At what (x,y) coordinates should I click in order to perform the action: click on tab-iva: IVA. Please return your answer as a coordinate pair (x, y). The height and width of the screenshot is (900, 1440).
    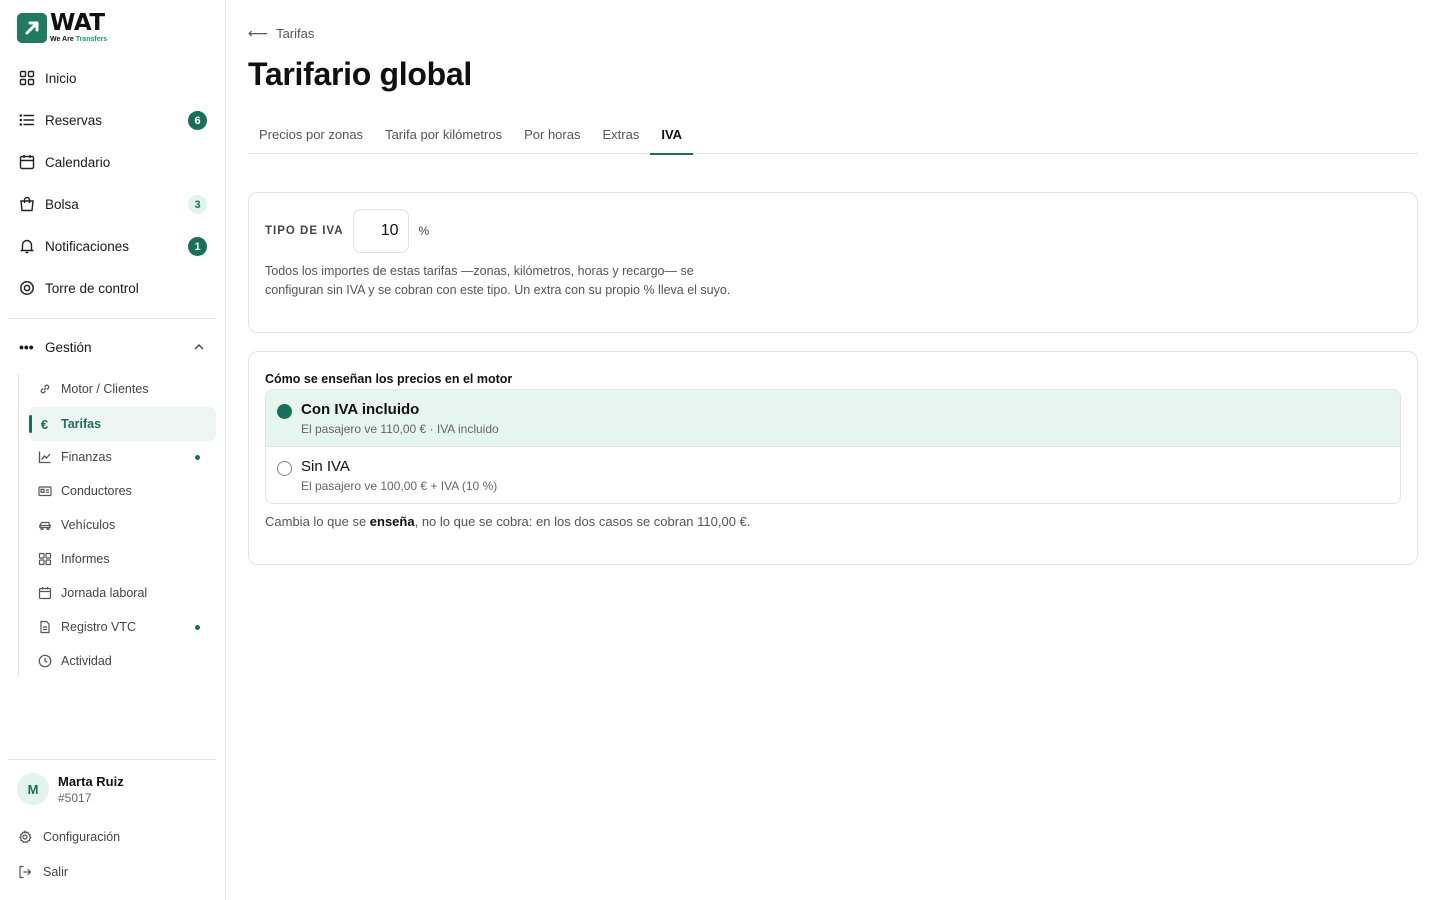
    Looking at the image, I should click on (671, 136).